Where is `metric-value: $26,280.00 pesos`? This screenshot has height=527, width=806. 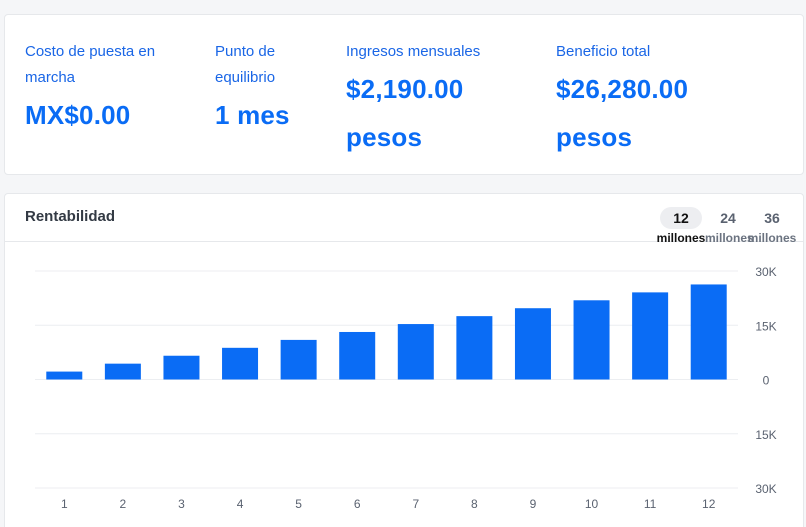 metric-value: $26,280.00 pesos is located at coordinates (622, 113).